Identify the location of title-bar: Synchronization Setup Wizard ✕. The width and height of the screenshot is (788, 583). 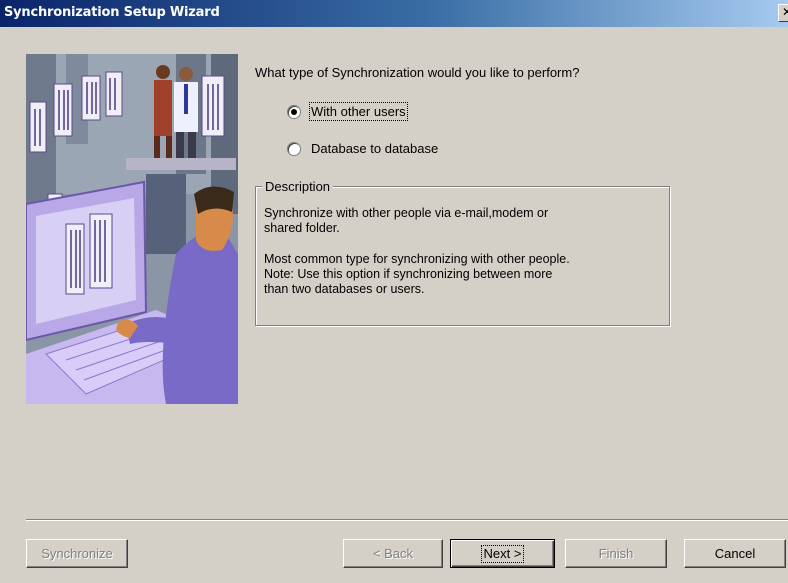
(394, 13).